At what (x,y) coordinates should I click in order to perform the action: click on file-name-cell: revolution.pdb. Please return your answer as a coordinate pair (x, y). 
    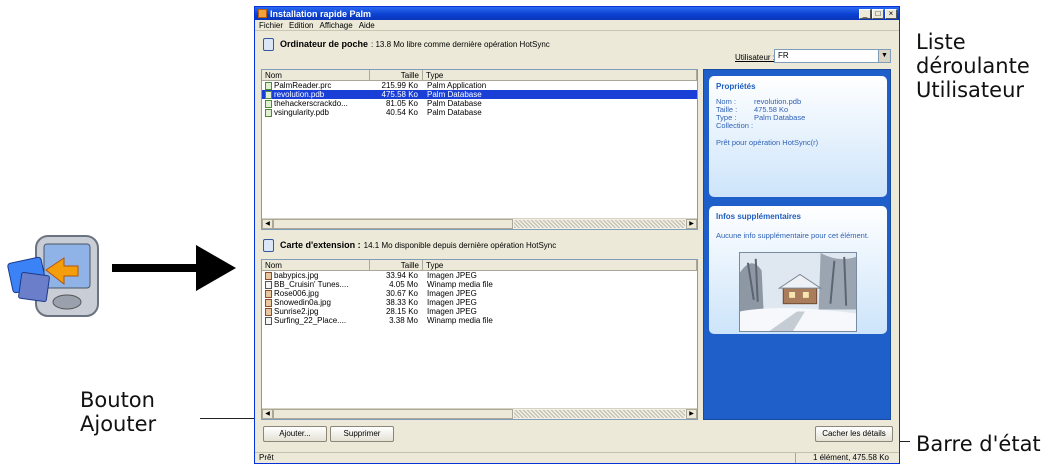
    Looking at the image, I should click on (316, 94).